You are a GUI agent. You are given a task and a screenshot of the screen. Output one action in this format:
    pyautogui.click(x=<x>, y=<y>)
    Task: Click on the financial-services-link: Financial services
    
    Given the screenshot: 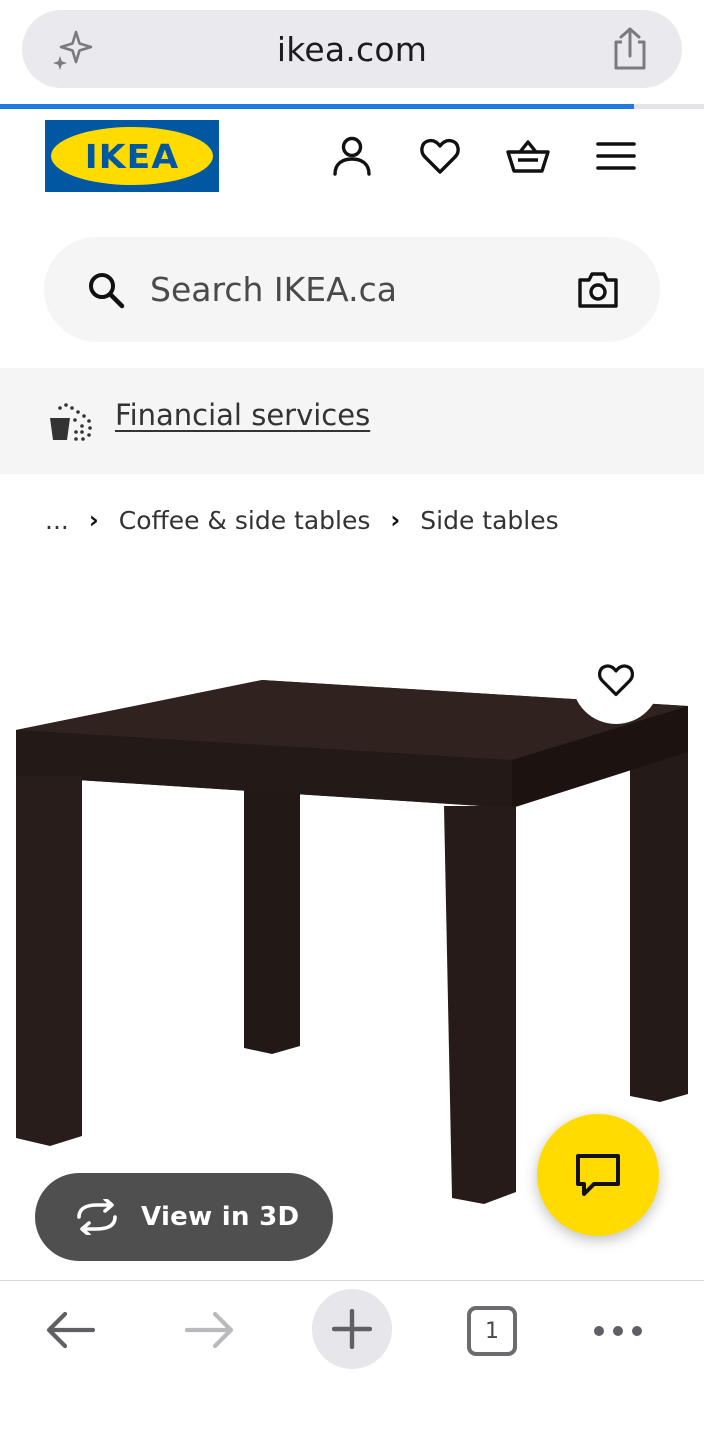 What is the action you would take?
    pyautogui.click(x=242, y=415)
    